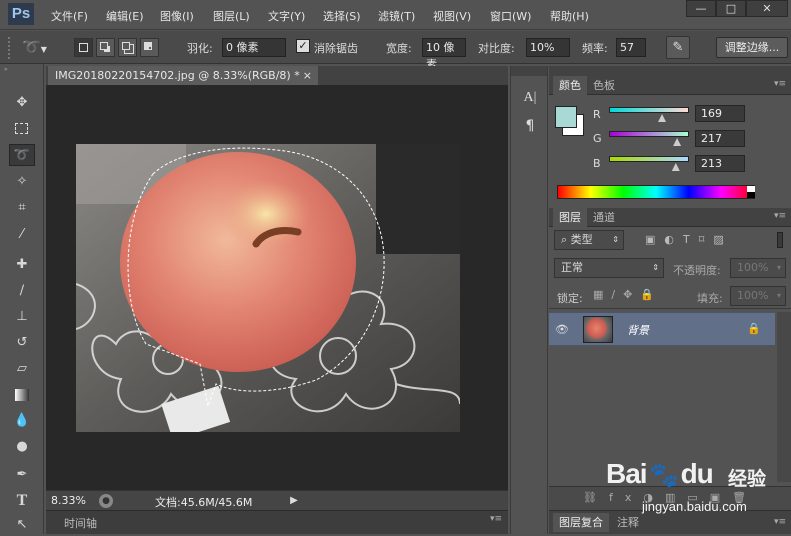 The width and height of the screenshot is (791, 536). Describe the element at coordinates (22, 343) in the screenshot. I see `history-brush-icon: ↺` at that location.